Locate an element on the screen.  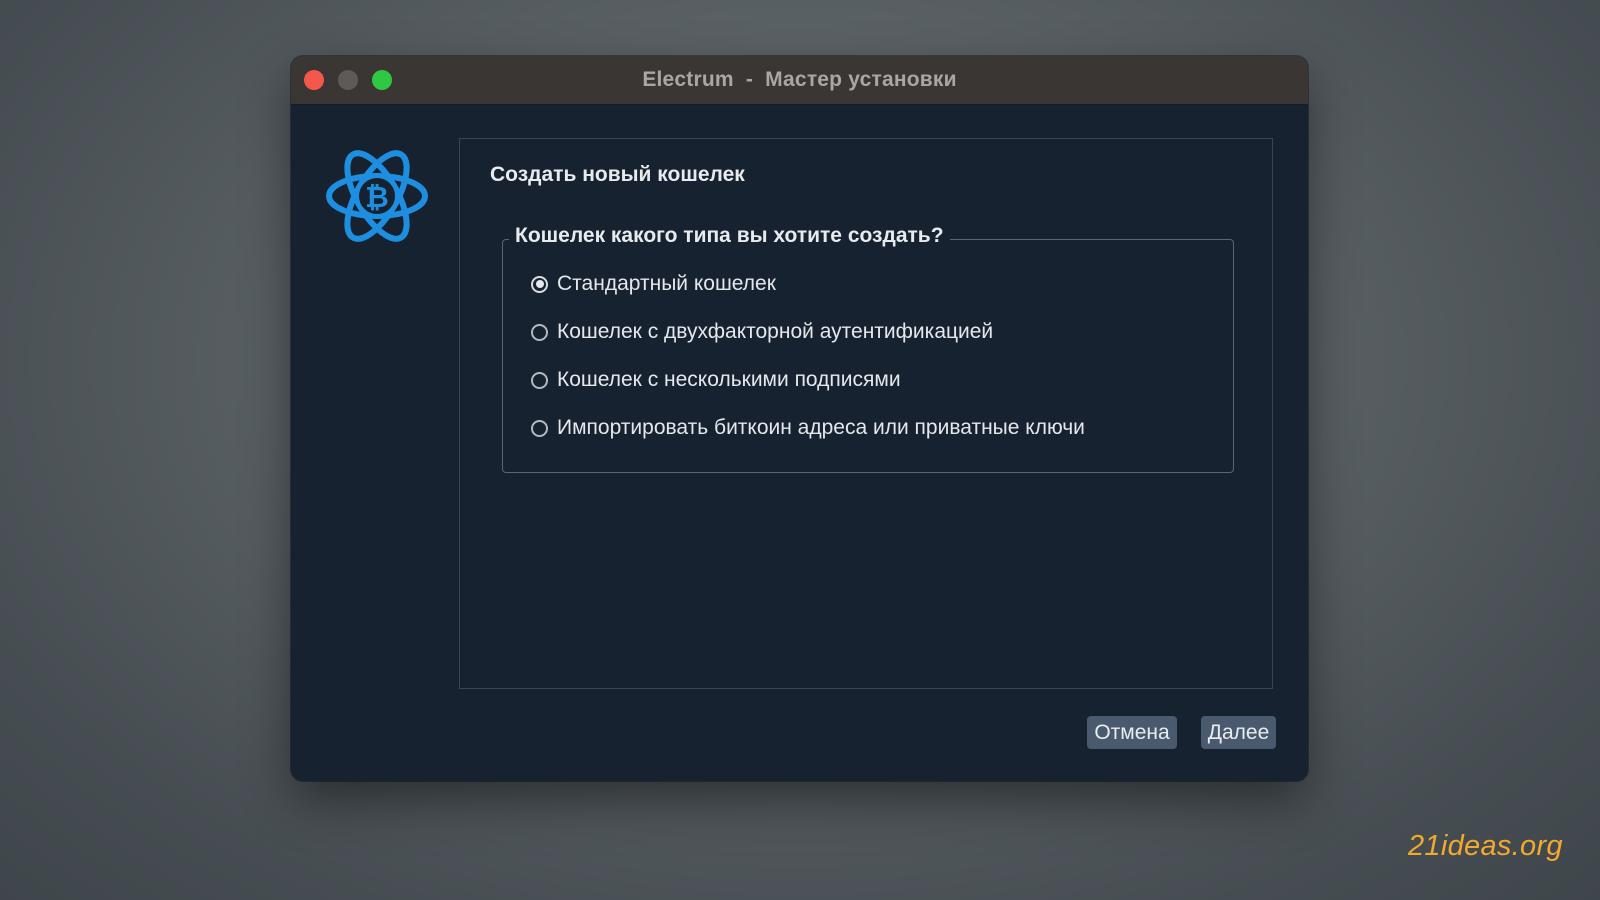
window-title: Electrum - Мастер установки is located at coordinates (799, 79).